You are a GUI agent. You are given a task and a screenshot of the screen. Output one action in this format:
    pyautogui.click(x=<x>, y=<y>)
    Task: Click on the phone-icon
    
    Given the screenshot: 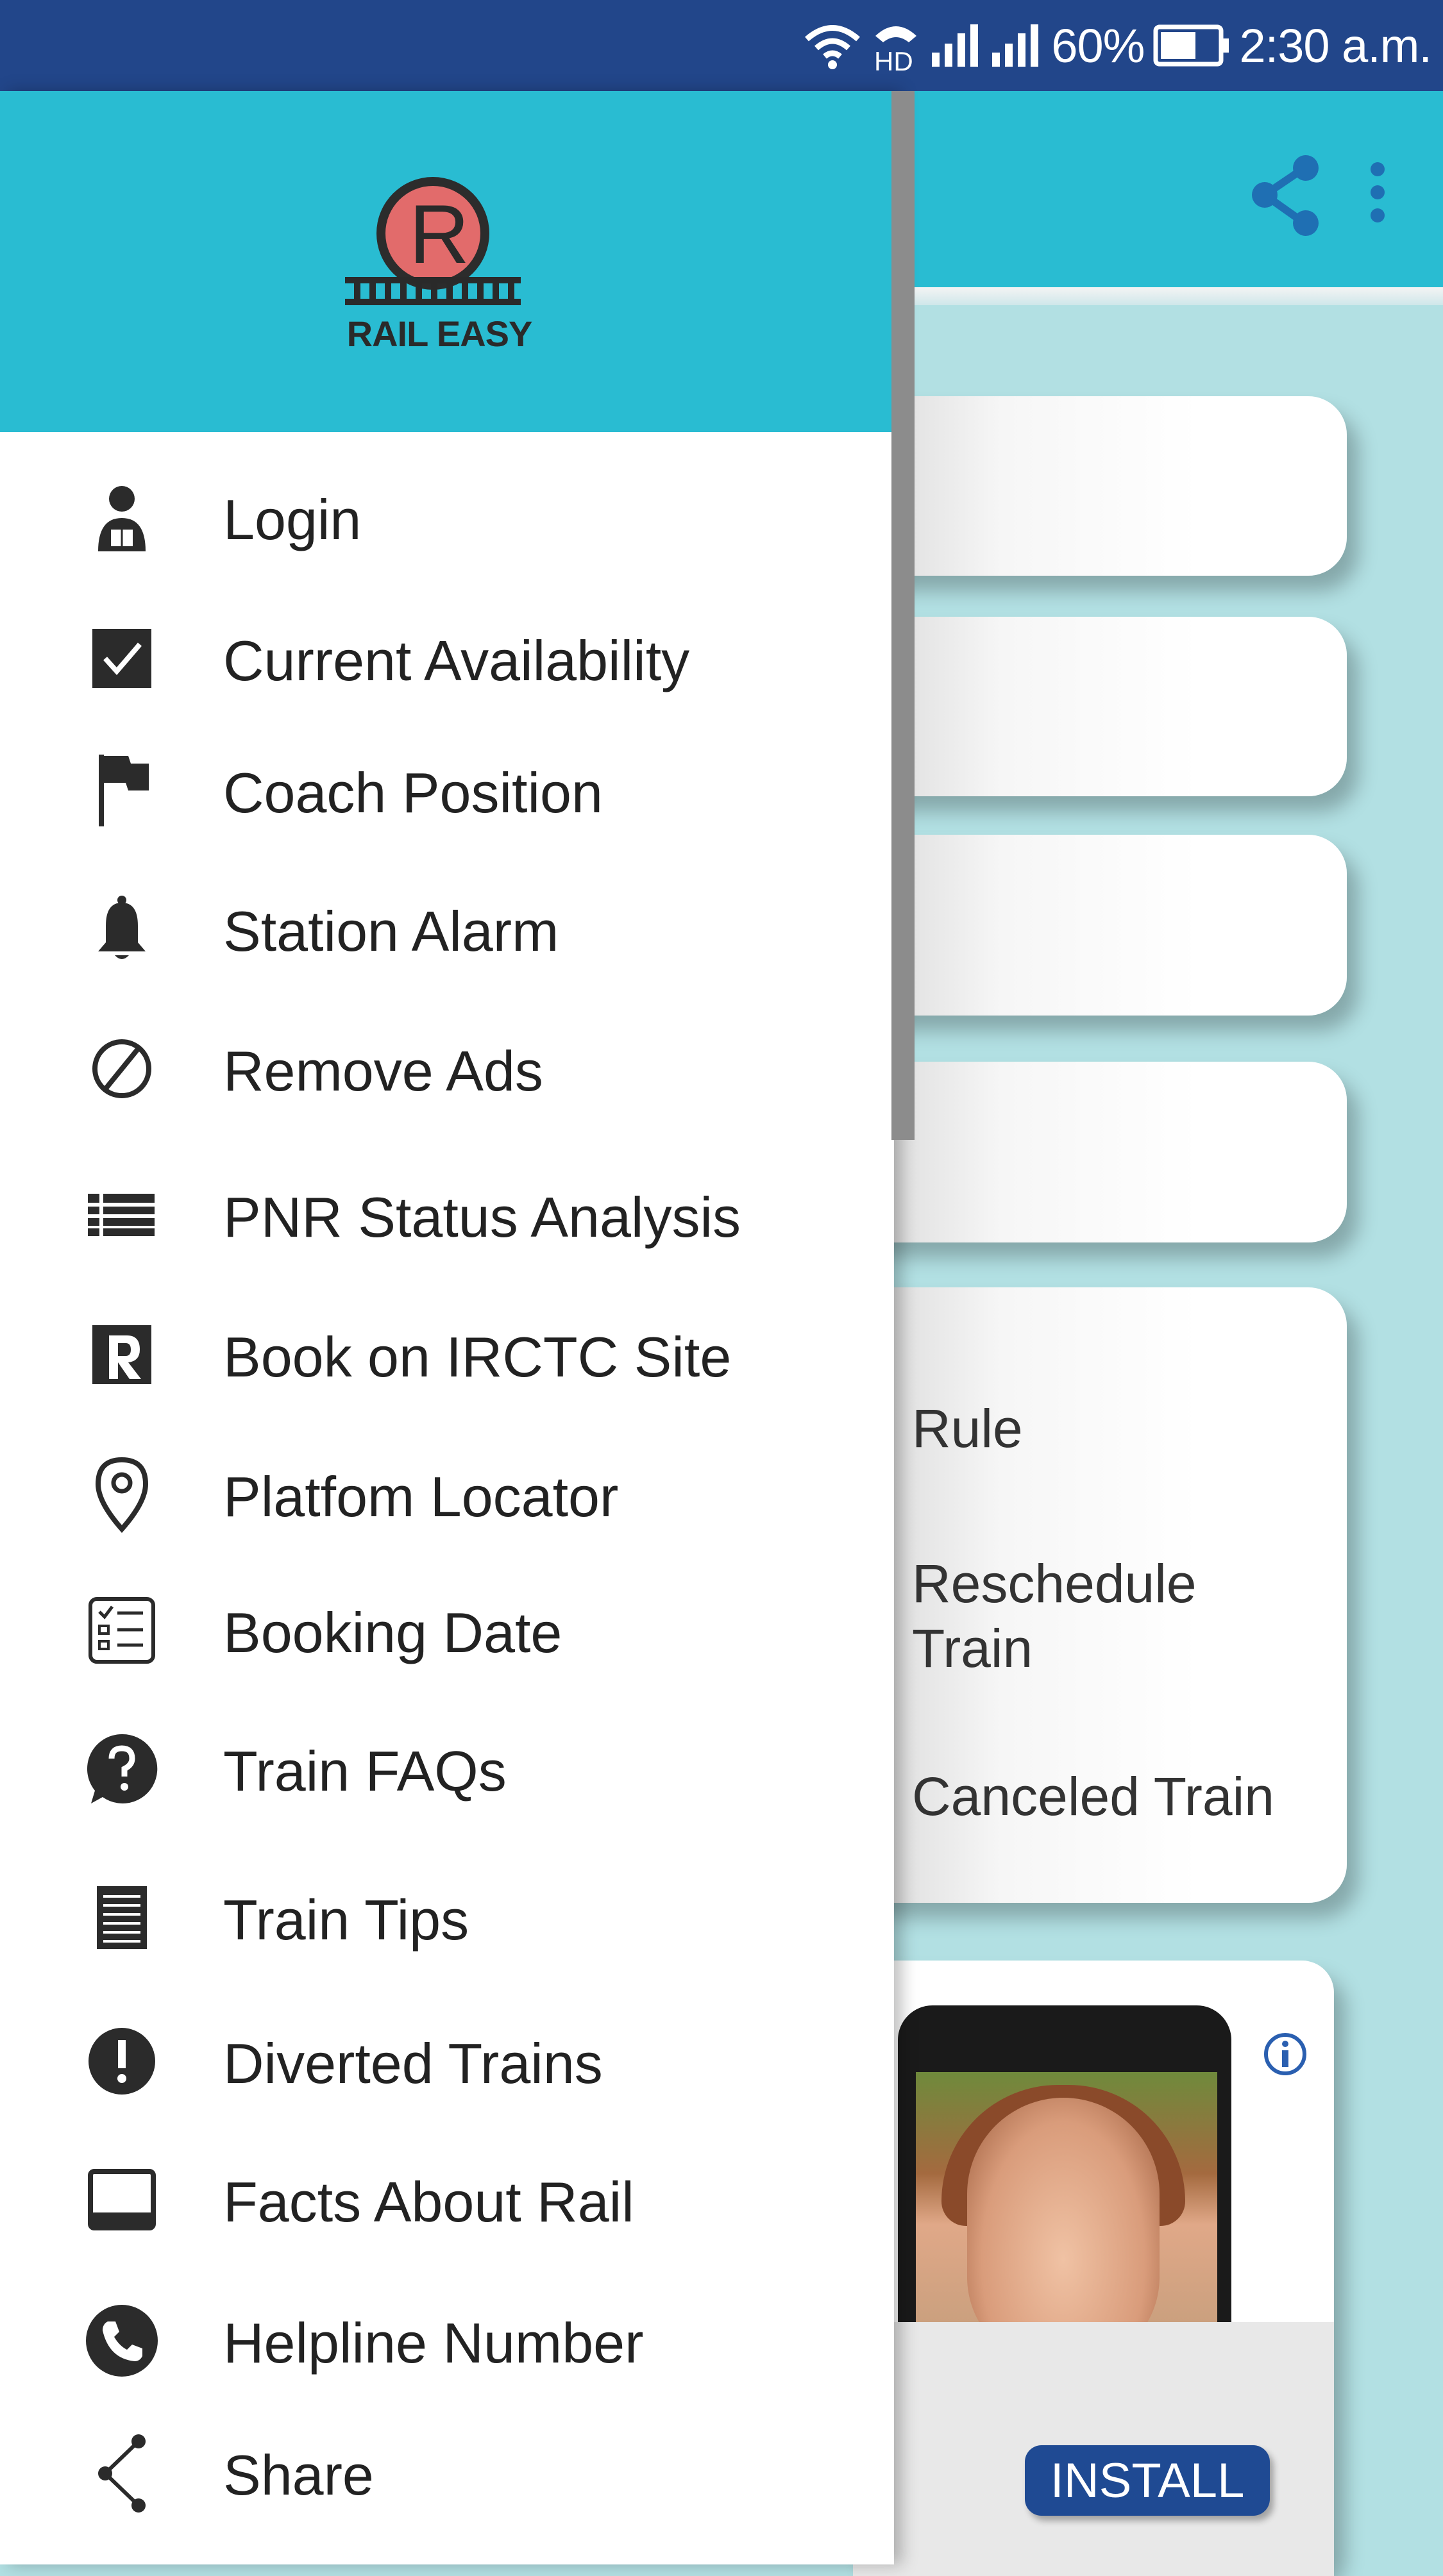 What is the action you would take?
    pyautogui.click(x=121, y=2341)
    